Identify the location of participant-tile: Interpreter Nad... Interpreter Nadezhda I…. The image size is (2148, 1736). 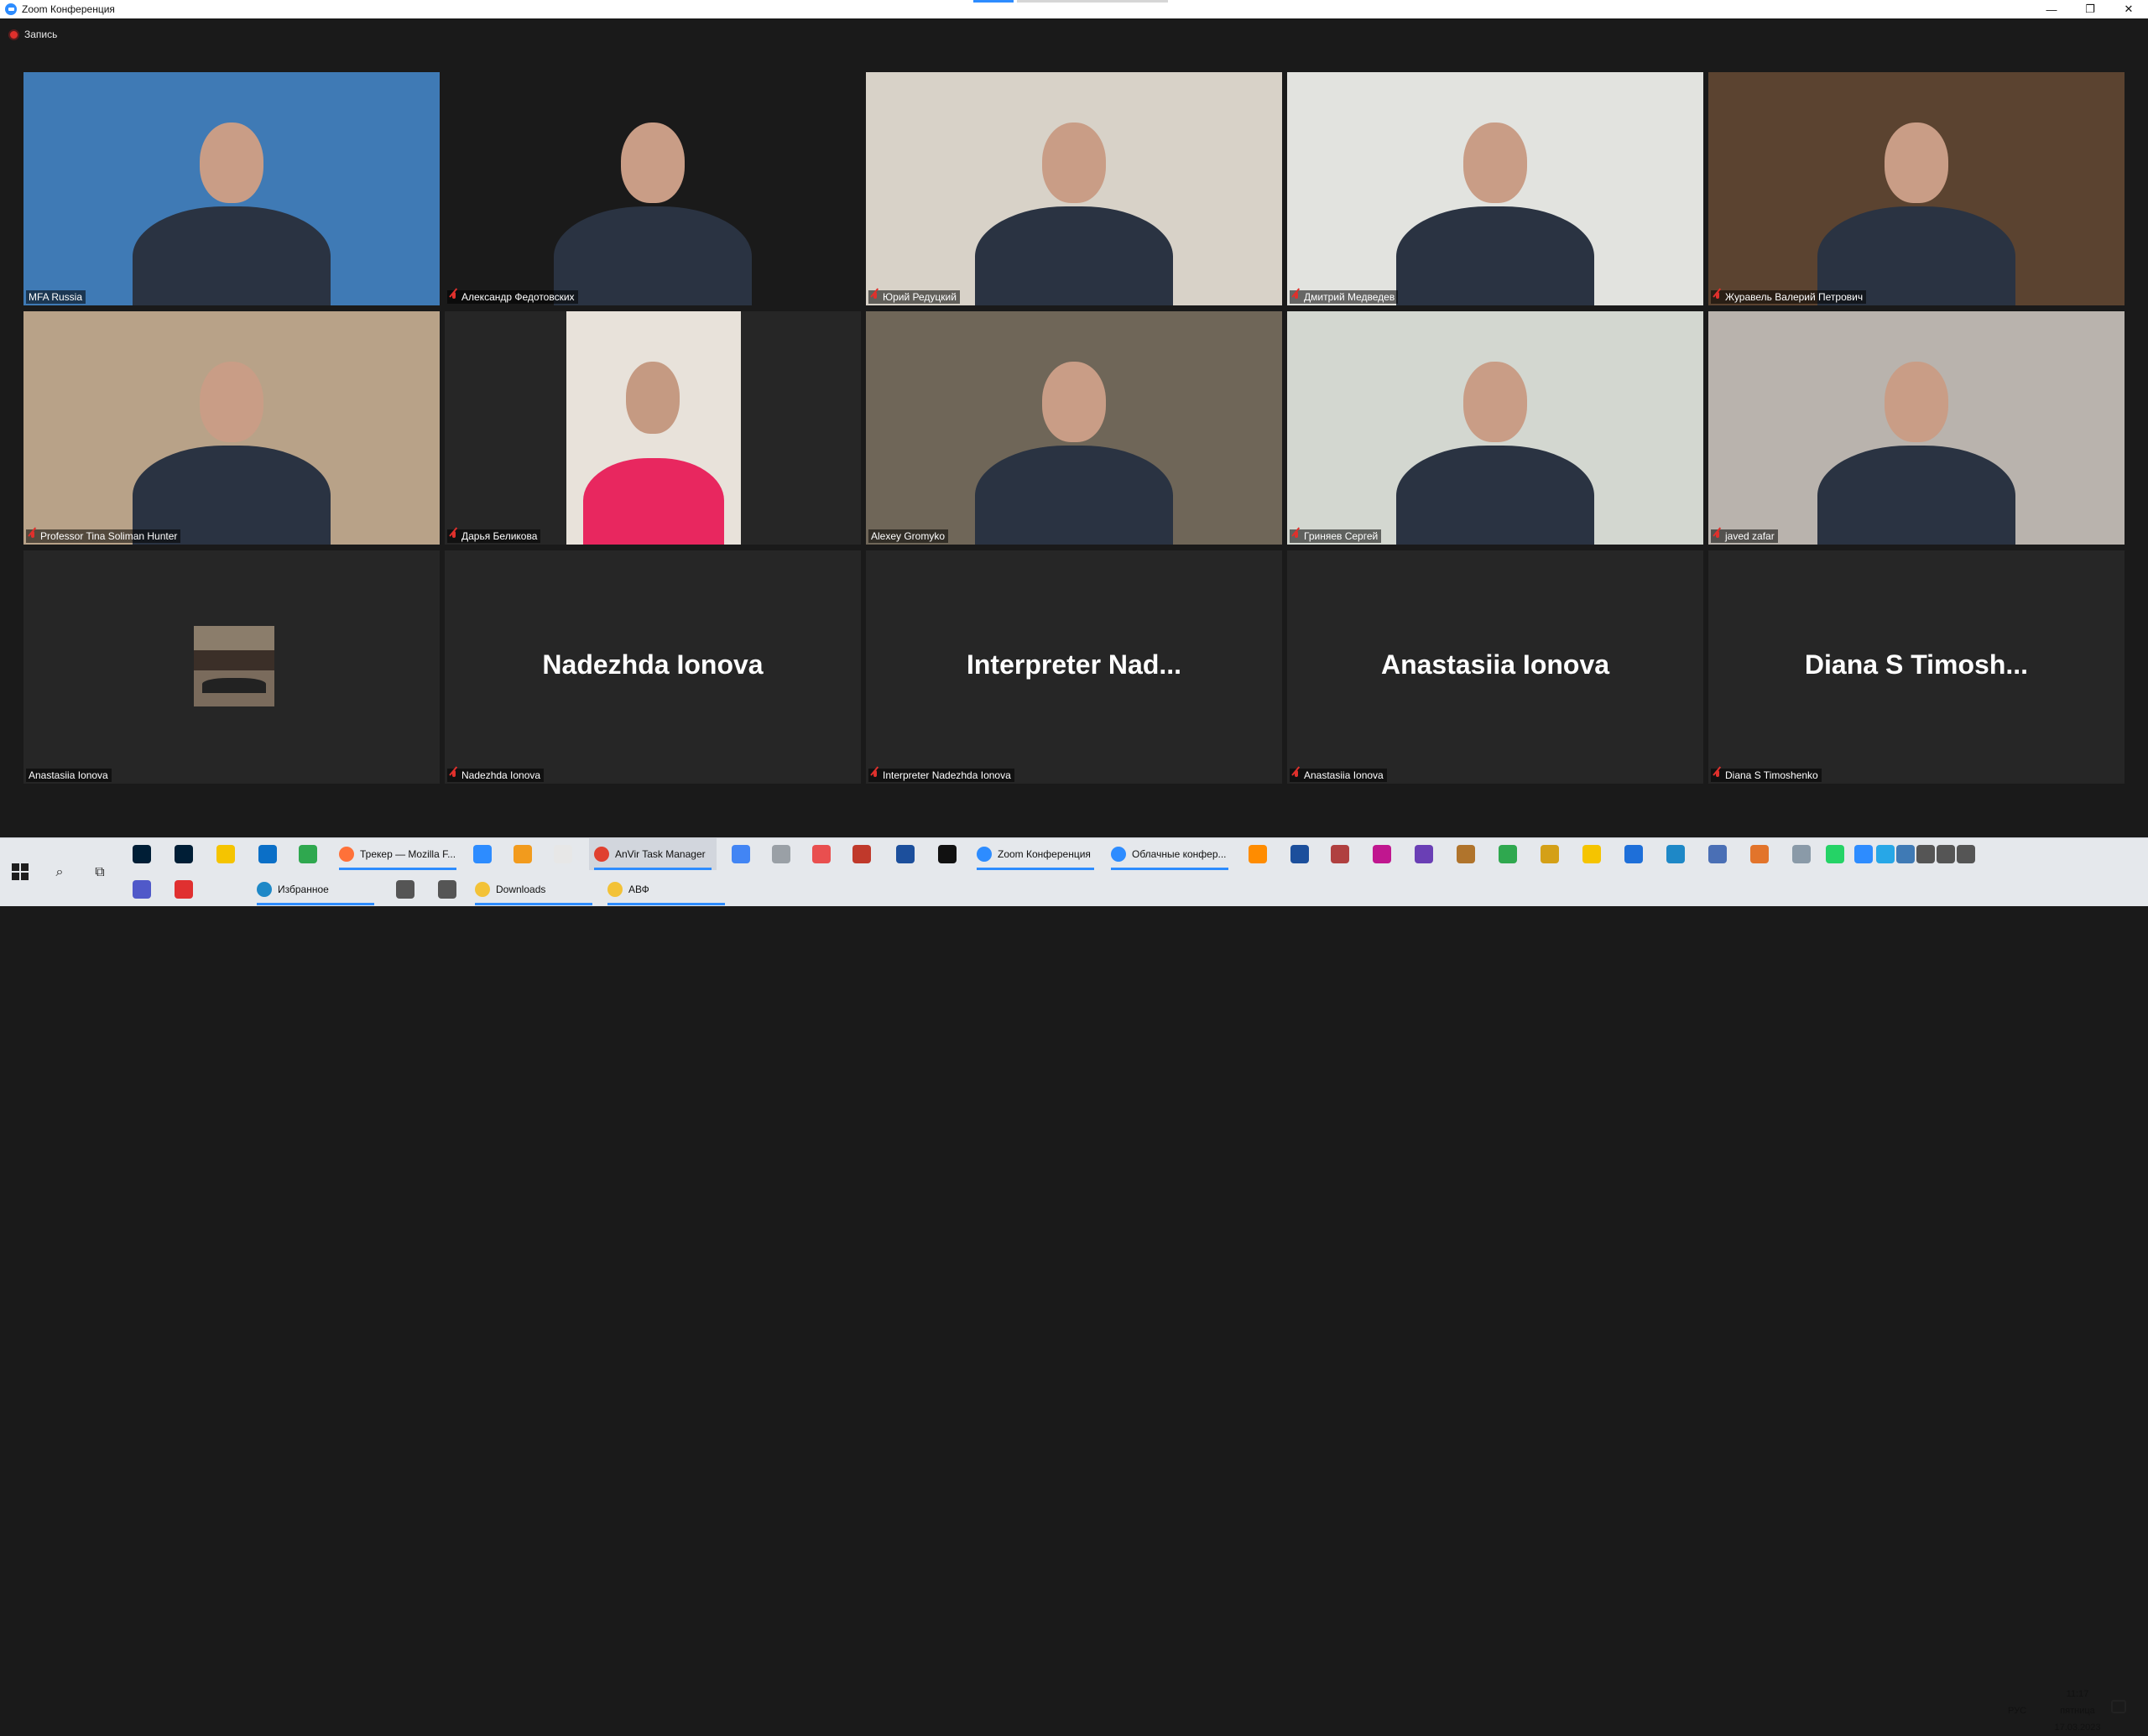
(1074, 667).